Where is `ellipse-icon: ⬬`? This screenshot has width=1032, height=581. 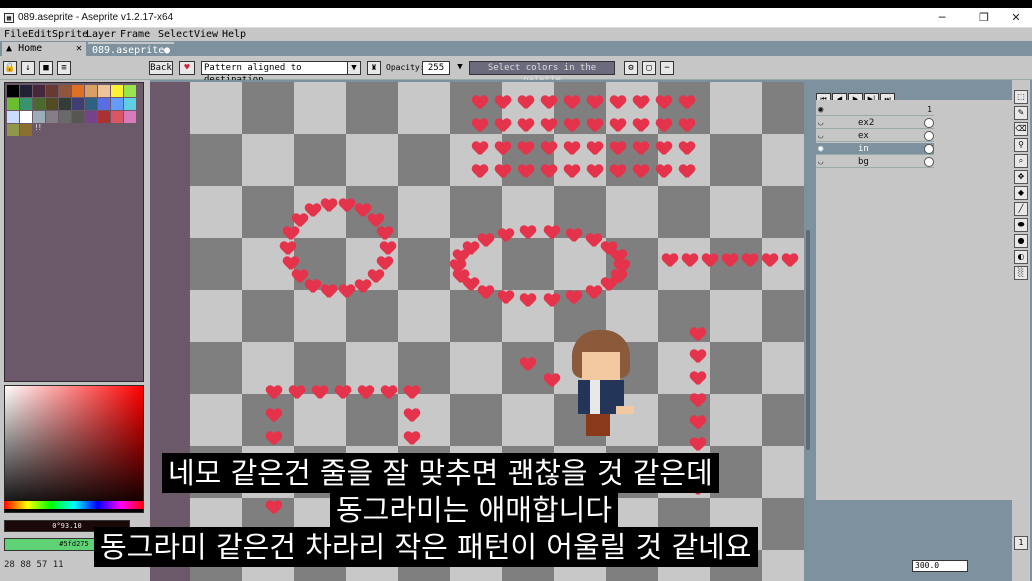 ellipse-icon: ⬬ is located at coordinates (1021, 225).